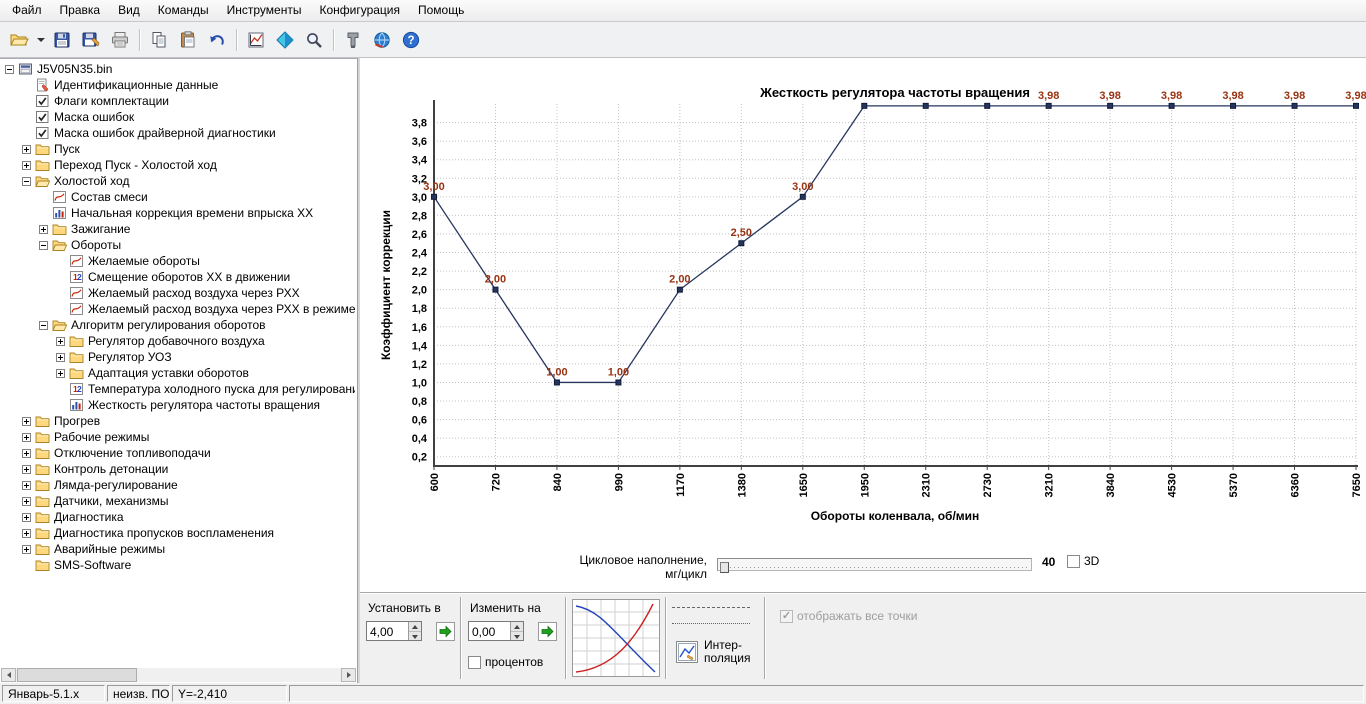  What do you see at coordinates (80, 10) in the screenshot?
I see `menu-edit: Правка` at bounding box center [80, 10].